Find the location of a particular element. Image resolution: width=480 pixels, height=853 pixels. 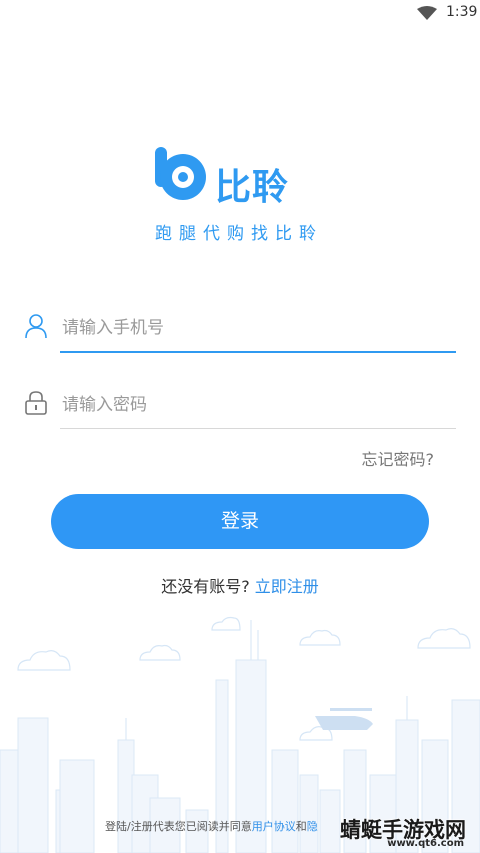

password-field is located at coordinates (240, 406).